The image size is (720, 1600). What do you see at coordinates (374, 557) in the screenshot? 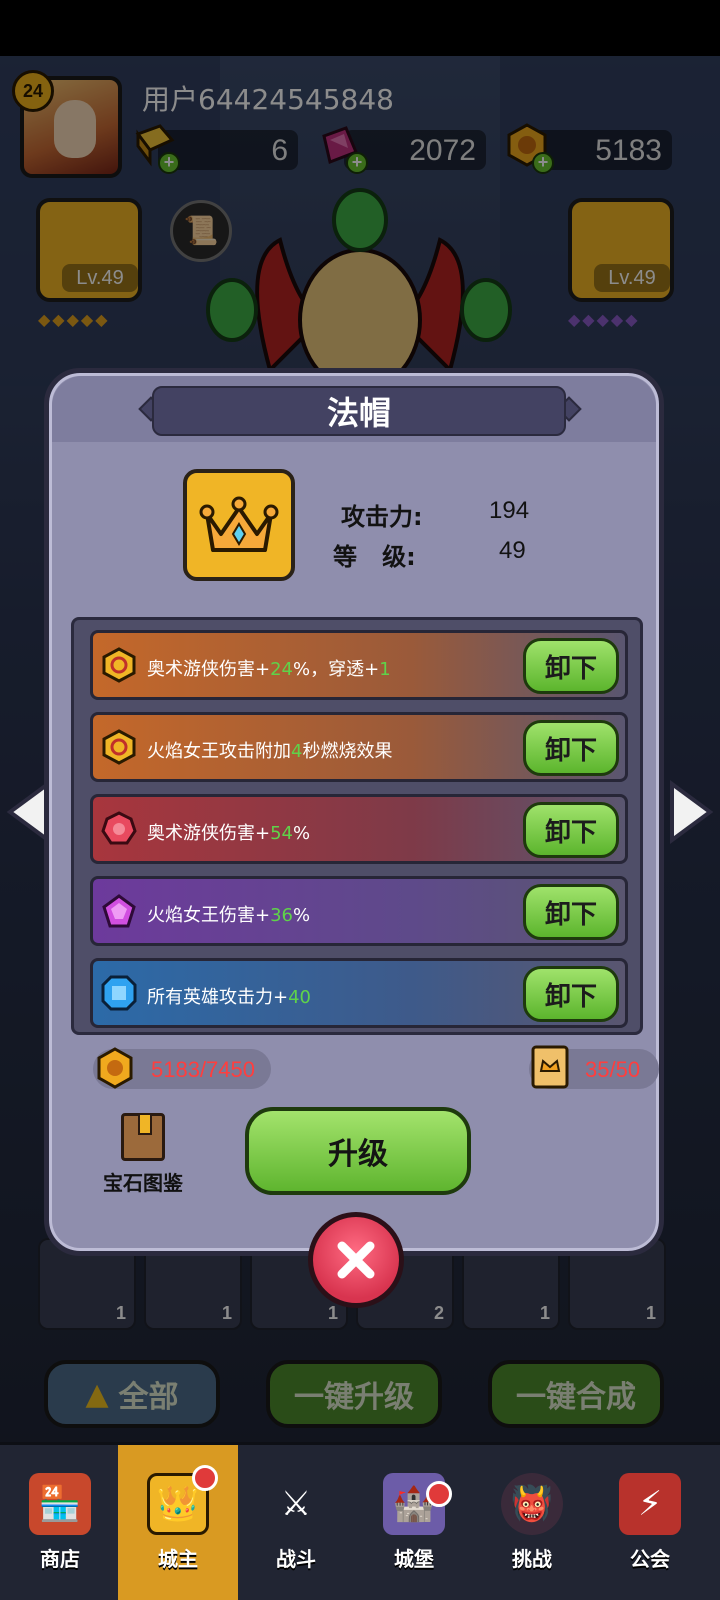
I see `level-label: 等 级:` at bounding box center [374, 557].